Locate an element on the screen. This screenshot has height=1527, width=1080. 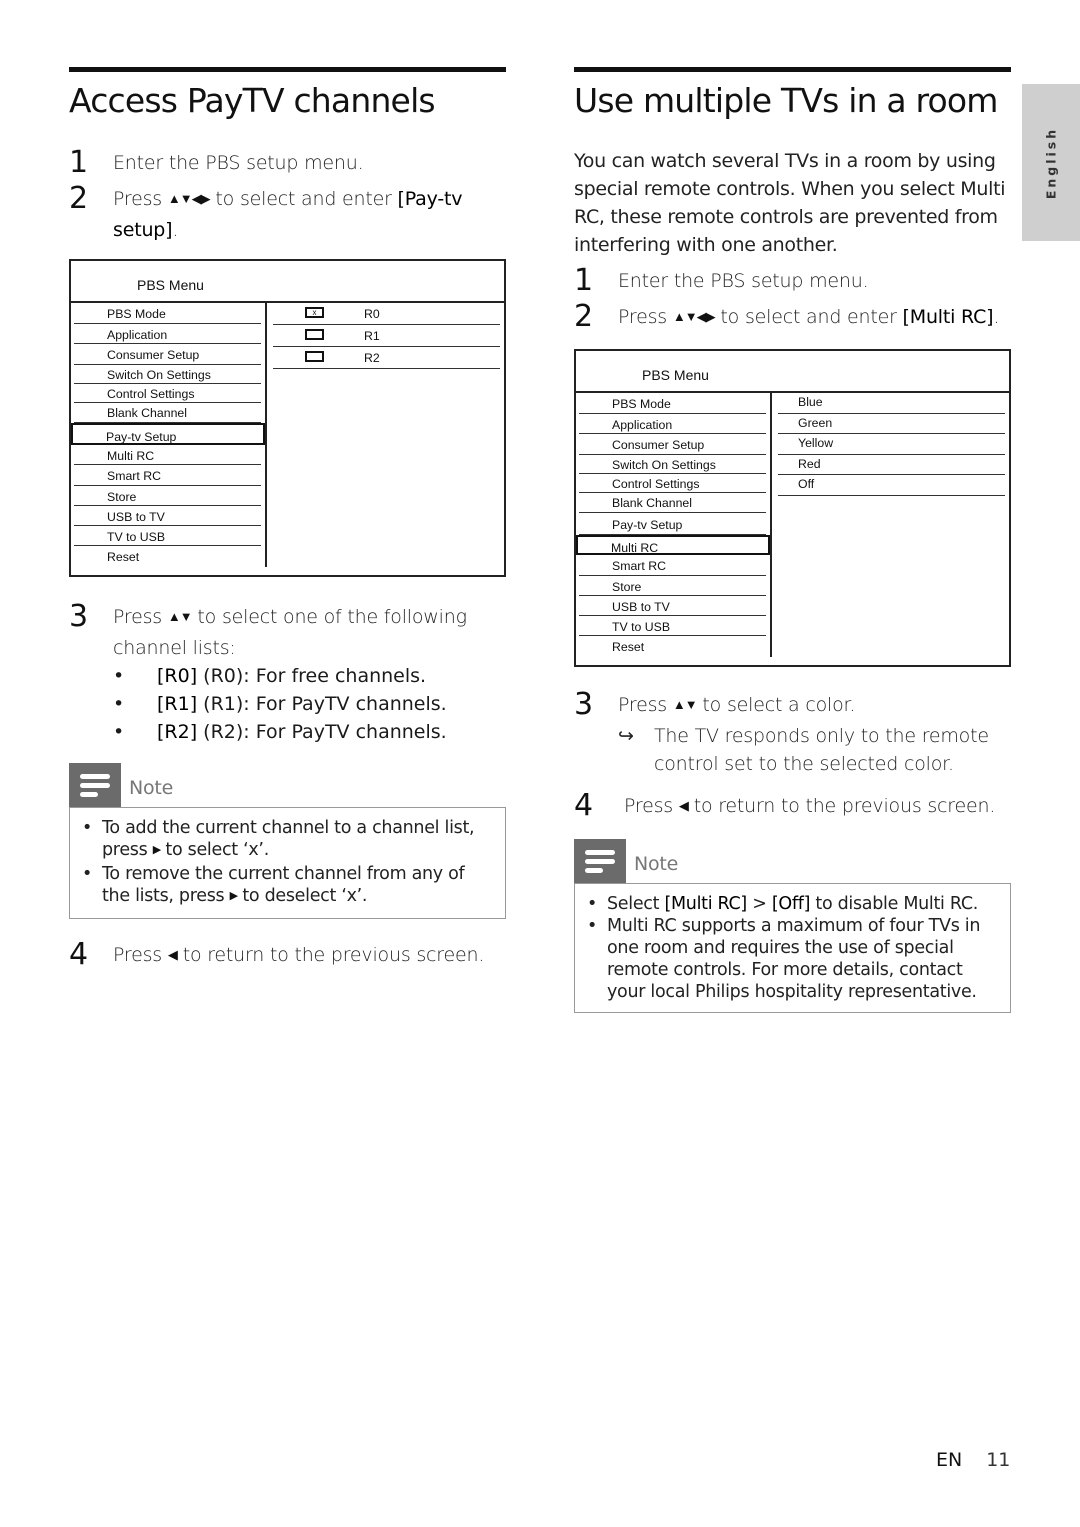
checkbox-checked: x is located at coordinates (314, 312).